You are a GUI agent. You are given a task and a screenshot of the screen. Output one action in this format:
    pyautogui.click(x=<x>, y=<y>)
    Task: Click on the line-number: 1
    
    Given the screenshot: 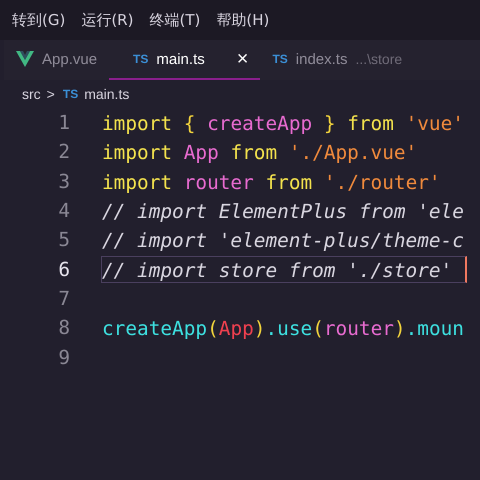 What is the action you would take?
    pyautogui.click(x=63, y=122)
    